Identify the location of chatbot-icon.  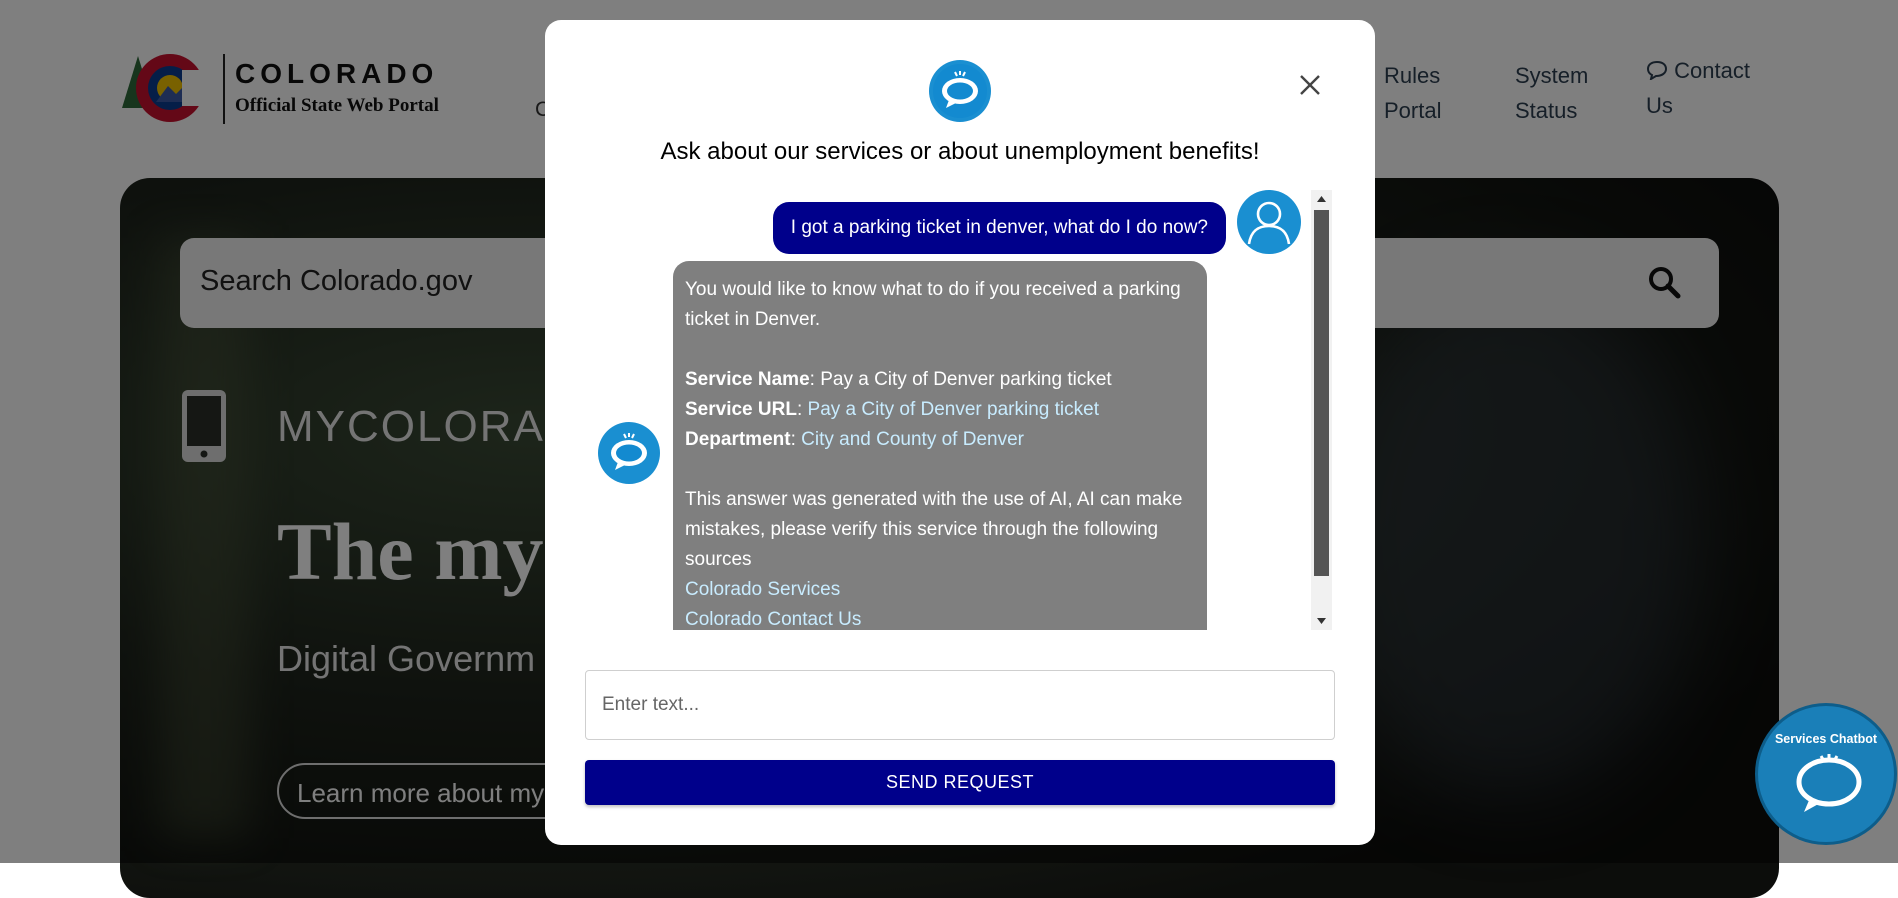
(1829, 783).